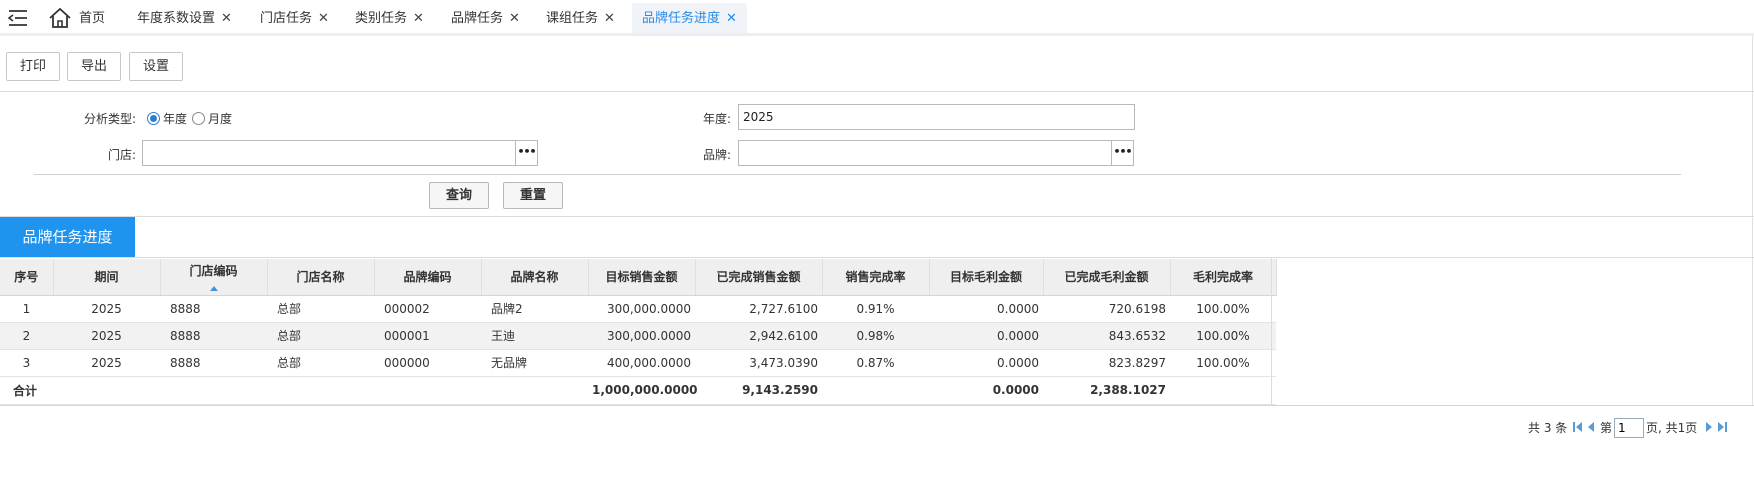 The width and height of the screenshot is (1754, 498). What do you see at coordinates (18, 18) in the screenshot?
I see `menu-toggle-icon` at bounding box center [18, 18].